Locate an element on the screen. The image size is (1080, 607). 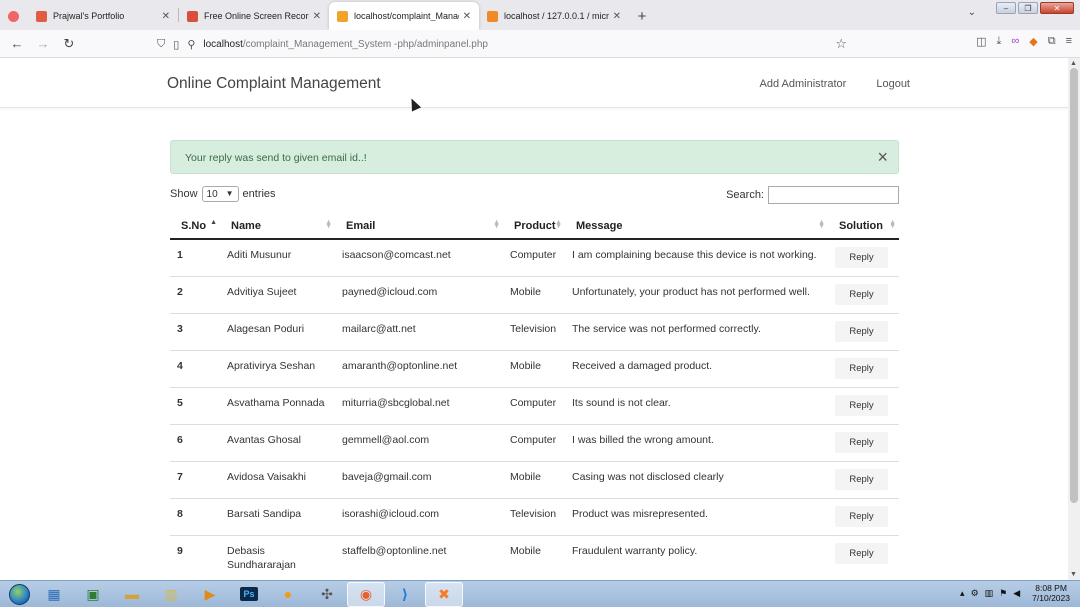
row-sno: 5 is located at coordinates (195, 406).